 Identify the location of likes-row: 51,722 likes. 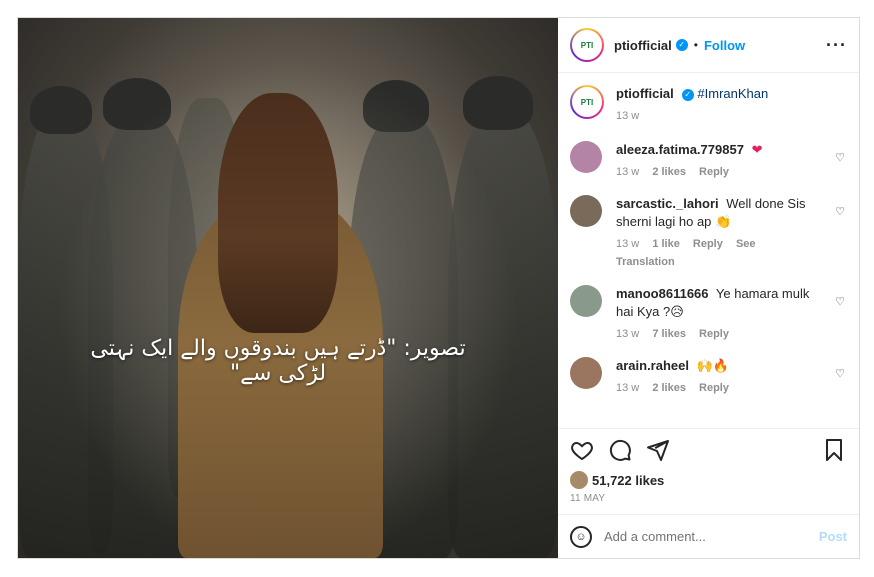
(708, 480).